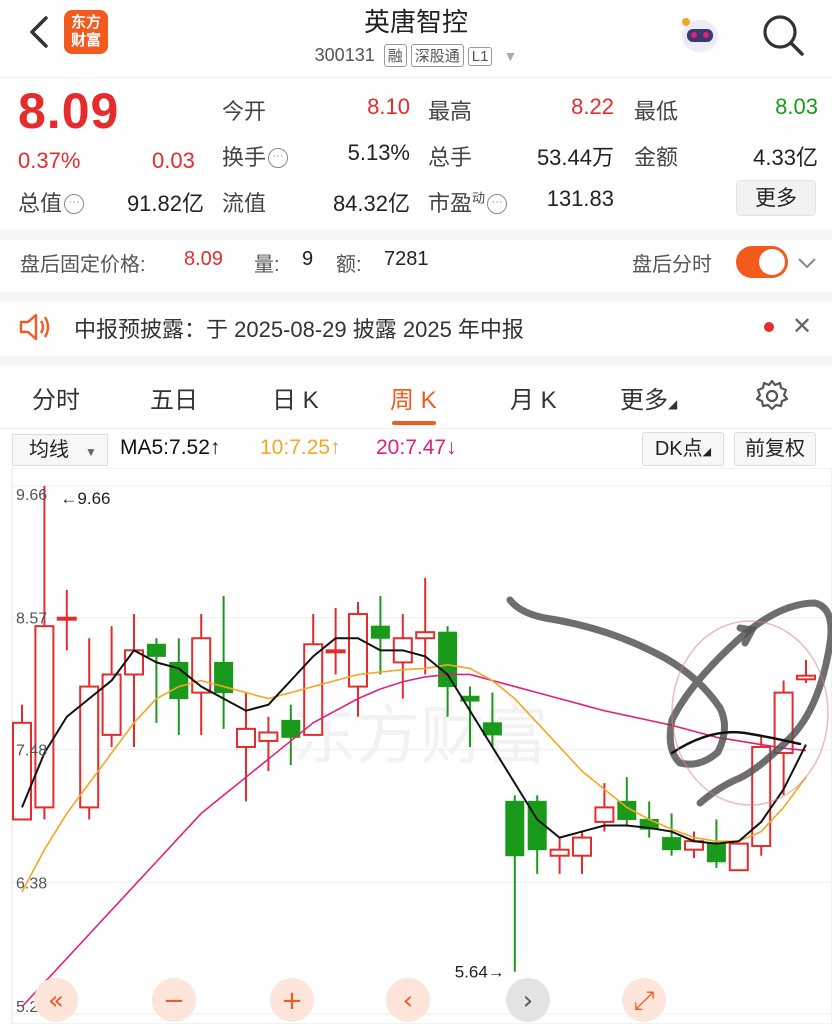  Describe the element at coordinates (785, 157) in the screenshot. I see `amount-value: 4.33亿` at that location.